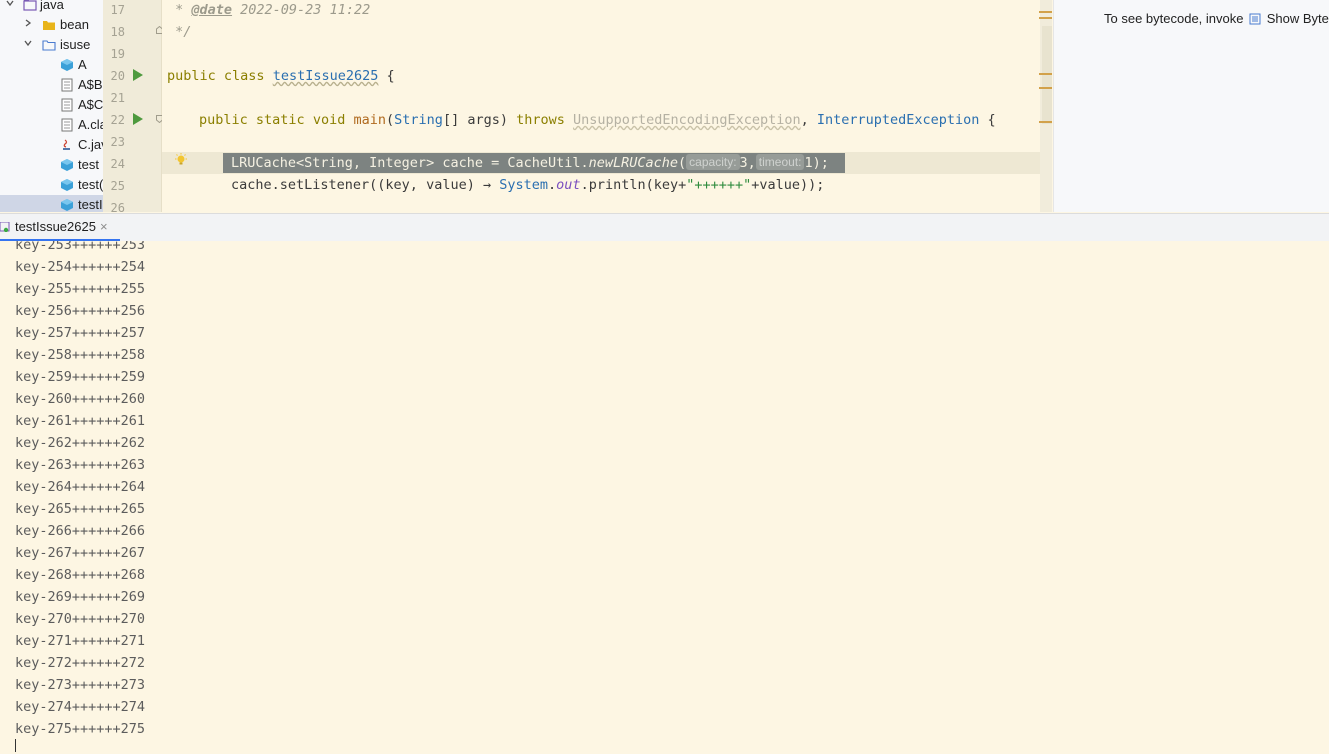 This screenshot has width=1329, height=754. What do you see at coordinates (1191, 106) in the screenshot?
I see `bytecode-panel: To see bytecode, invoke Show Byte` at bounding box center [1191, 106].